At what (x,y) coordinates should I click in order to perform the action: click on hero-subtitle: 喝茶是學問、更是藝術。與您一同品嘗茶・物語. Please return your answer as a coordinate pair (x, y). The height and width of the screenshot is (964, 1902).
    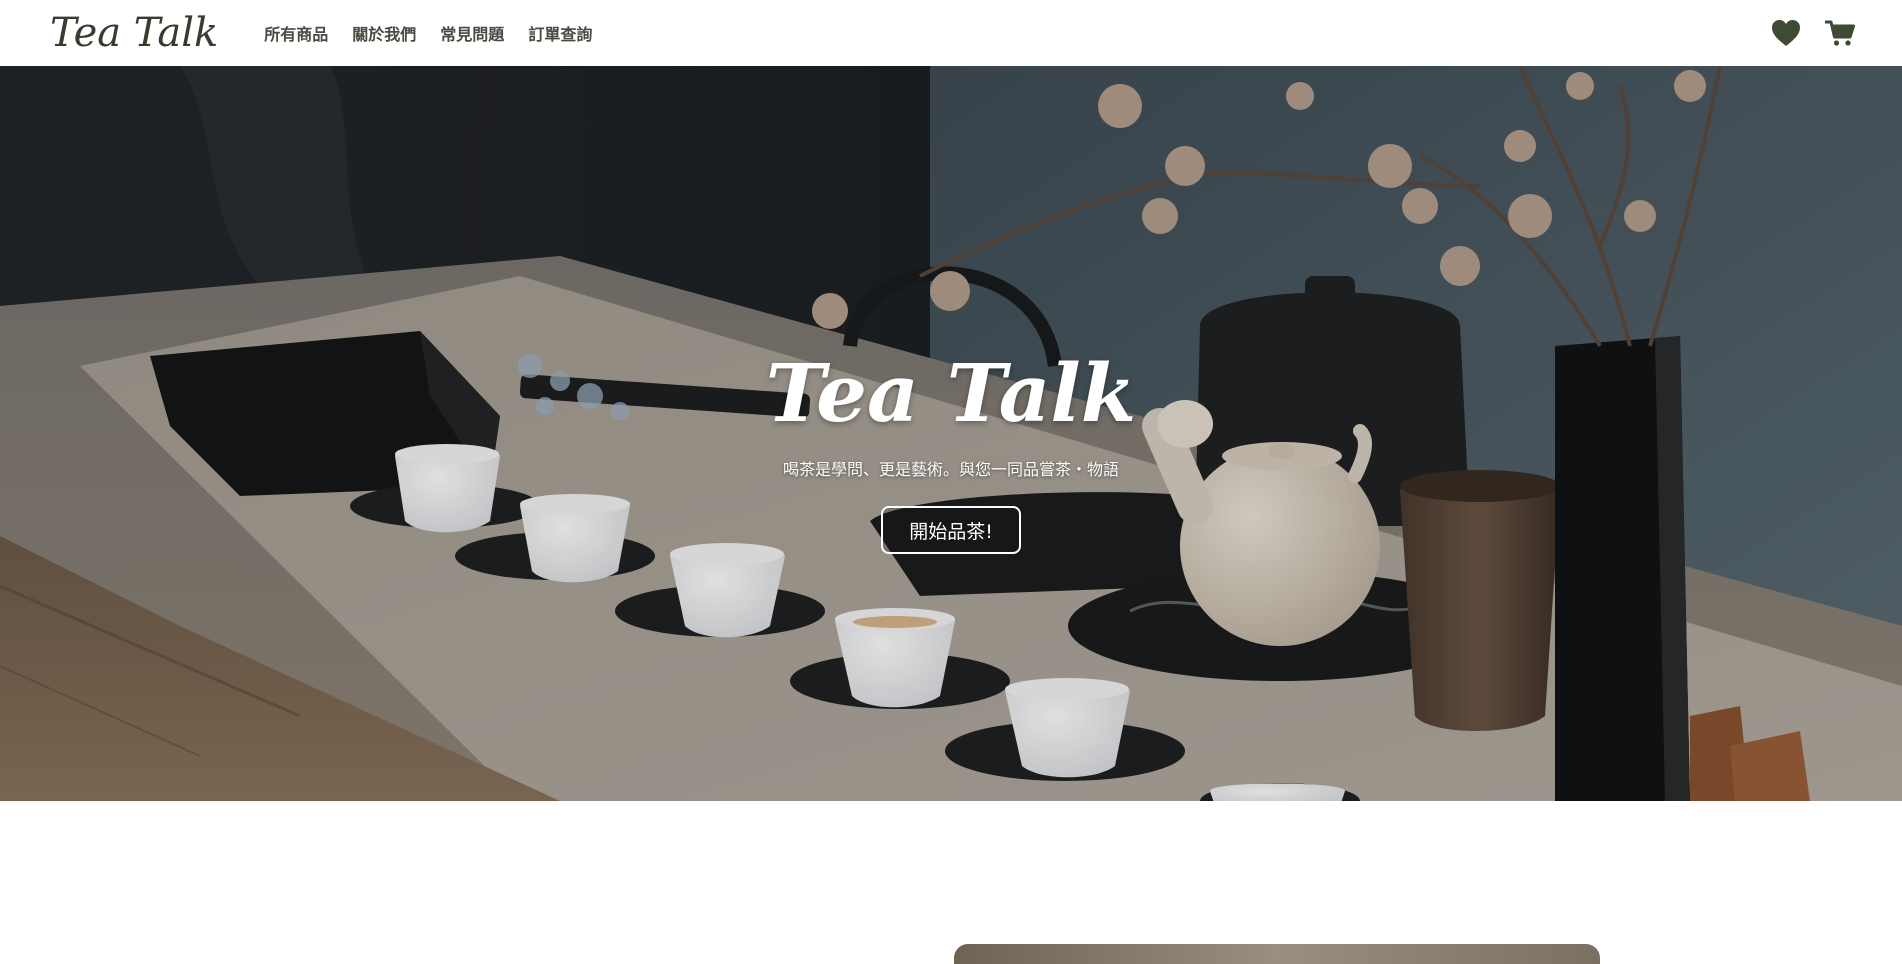
    Looking at the image, I should click on (950, 469).